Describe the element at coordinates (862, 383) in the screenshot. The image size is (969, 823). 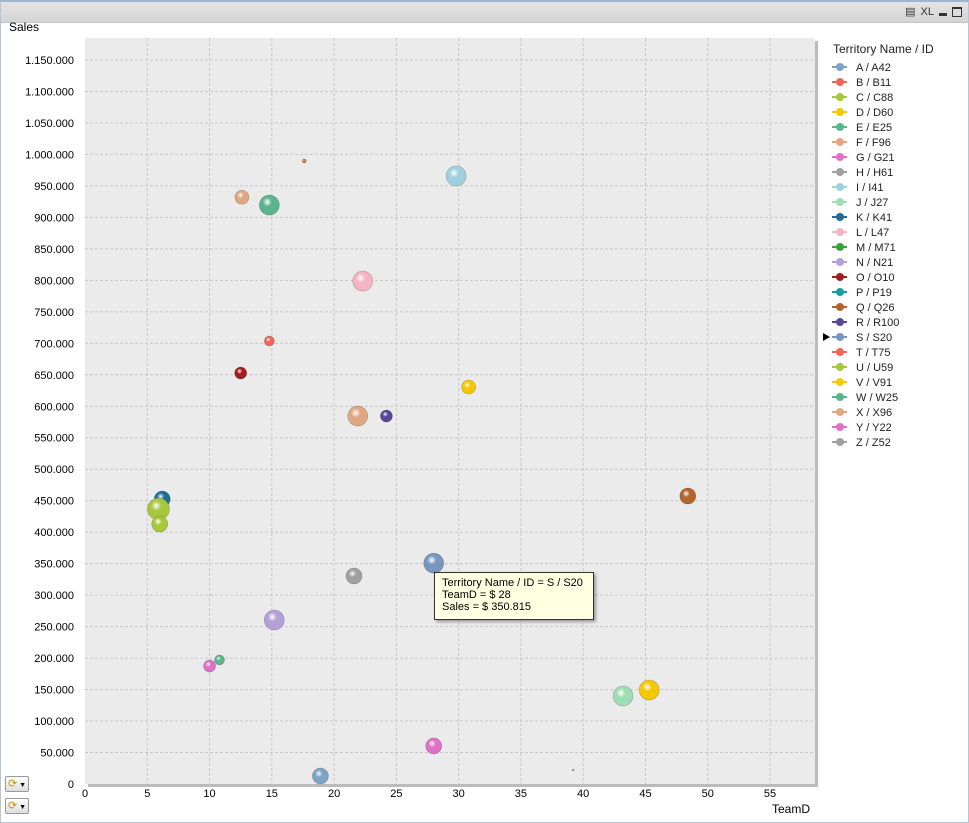
I see `legend-item: V / V91` at that location.